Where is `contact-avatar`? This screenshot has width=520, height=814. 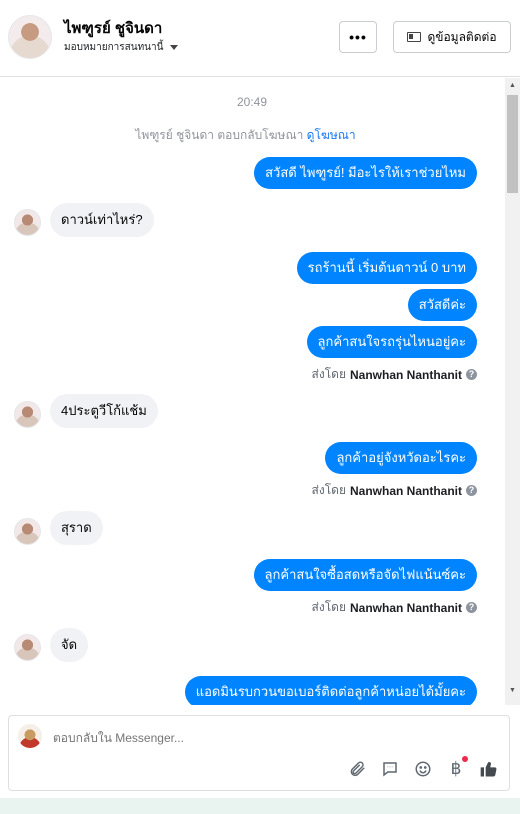
contact-avatar is located at coordinates (30, 37).